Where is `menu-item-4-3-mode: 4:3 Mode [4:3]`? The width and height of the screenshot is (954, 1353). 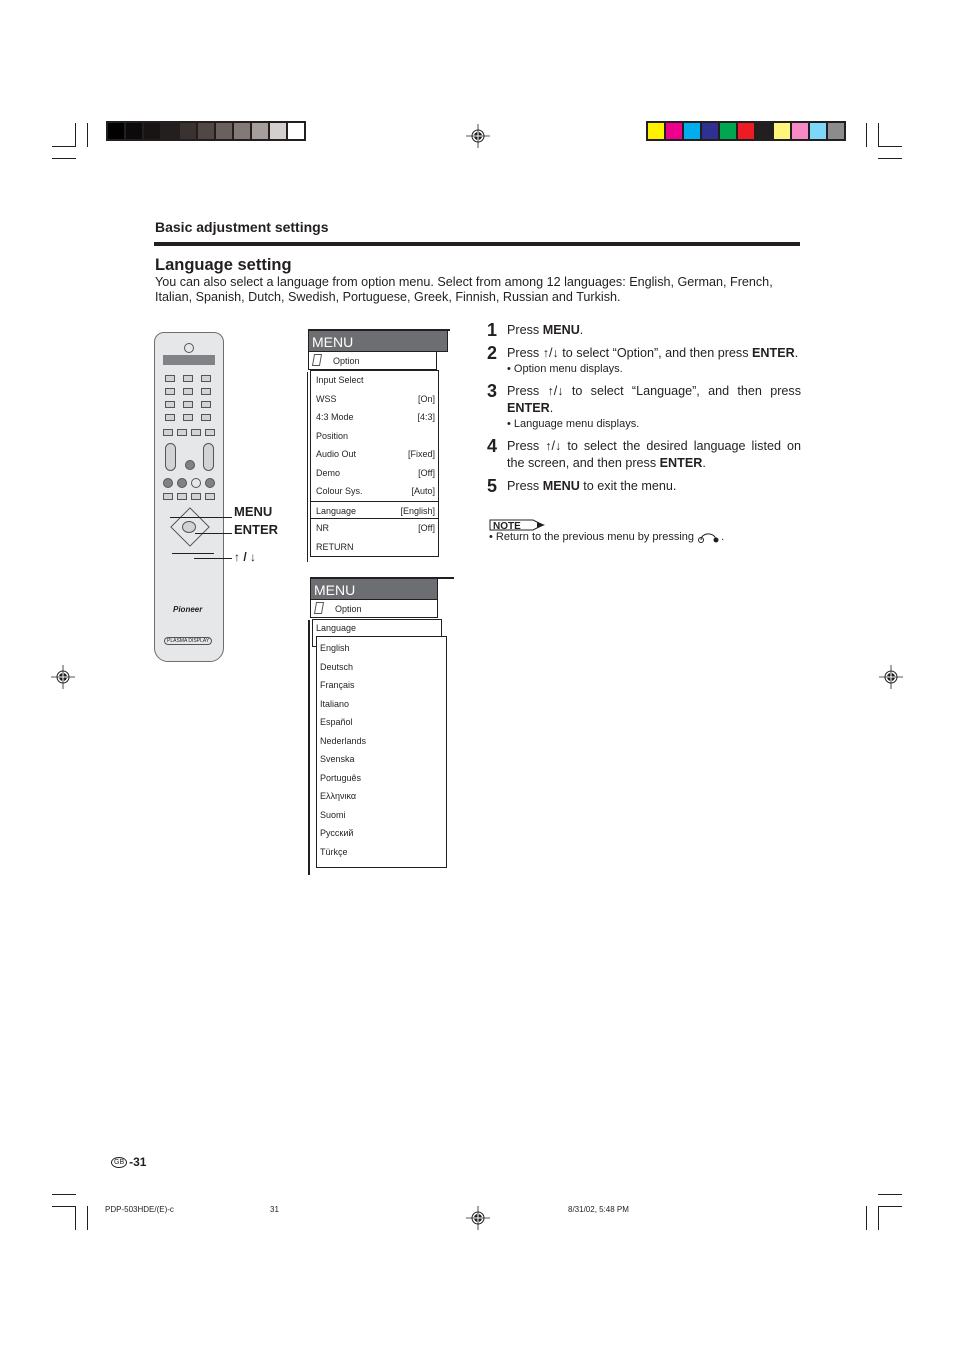 menu-item-4-3-mode: 4:3 Mode [4:3] is located at coordinates (374, 417).